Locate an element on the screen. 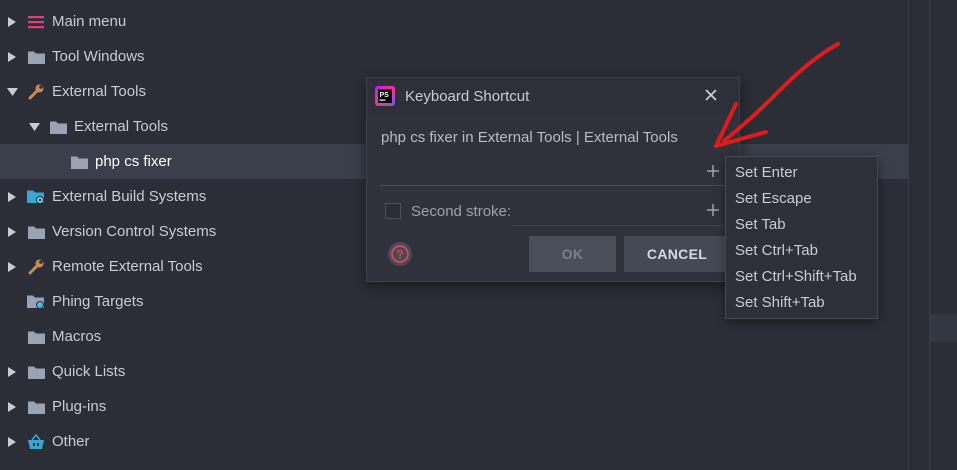 This screenshot has height=470, width=957. tree-item-label: Tool Windows is located at coordinates (98, 56).